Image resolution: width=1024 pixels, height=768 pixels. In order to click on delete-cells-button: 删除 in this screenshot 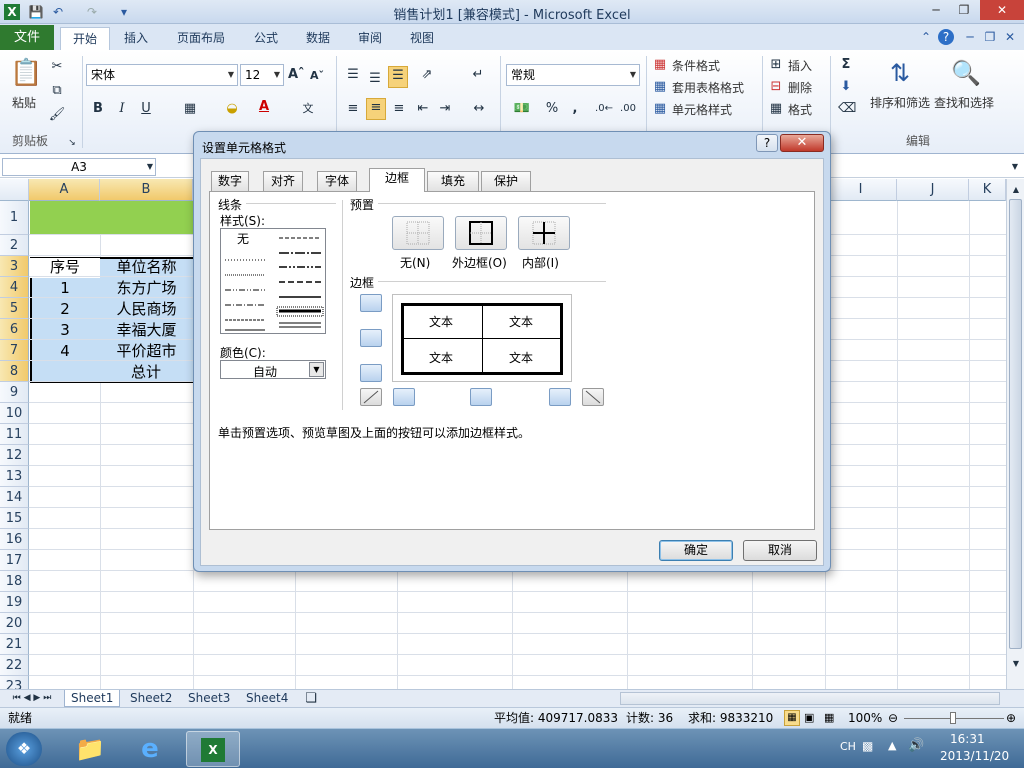, I will do `click(800, 87)`.